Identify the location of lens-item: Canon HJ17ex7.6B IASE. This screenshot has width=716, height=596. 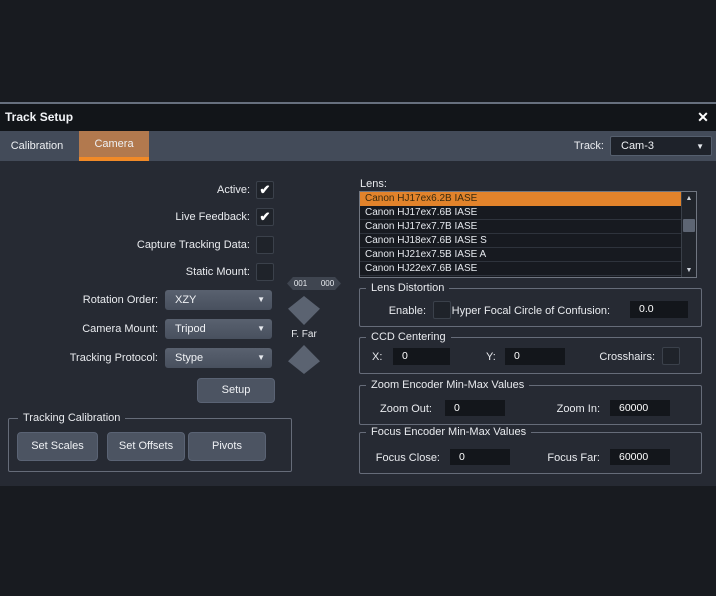
(520, 213).